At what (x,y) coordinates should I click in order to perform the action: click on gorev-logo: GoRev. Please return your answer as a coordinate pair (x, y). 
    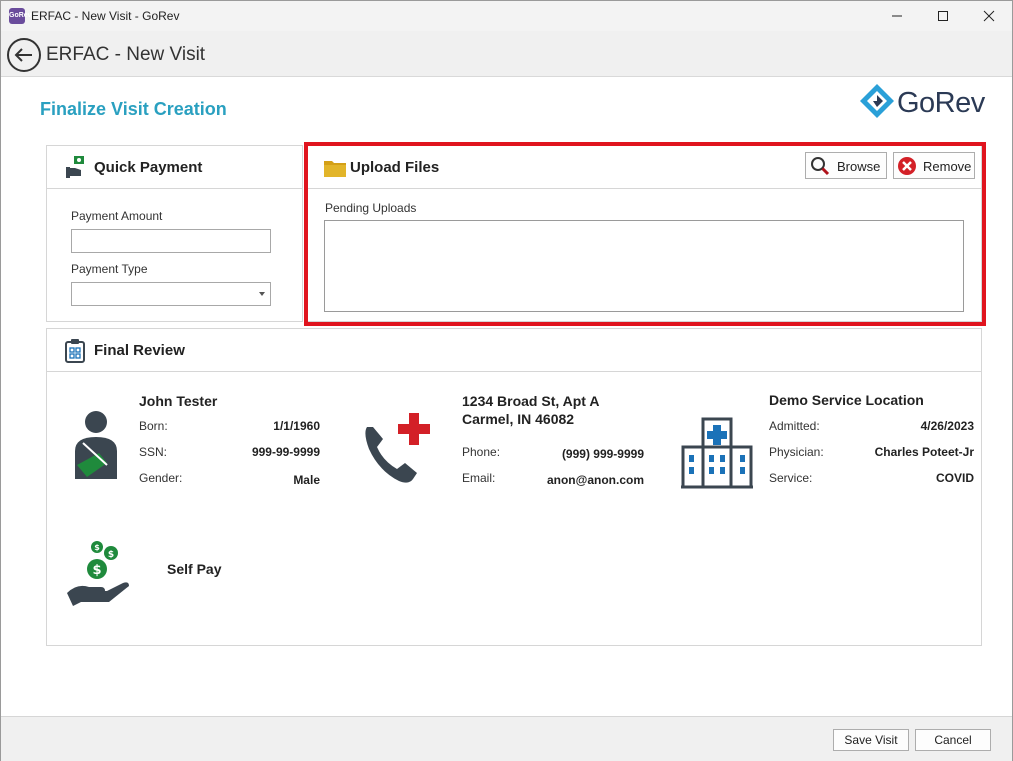
    Looking at the image, I should click on (926, 103).